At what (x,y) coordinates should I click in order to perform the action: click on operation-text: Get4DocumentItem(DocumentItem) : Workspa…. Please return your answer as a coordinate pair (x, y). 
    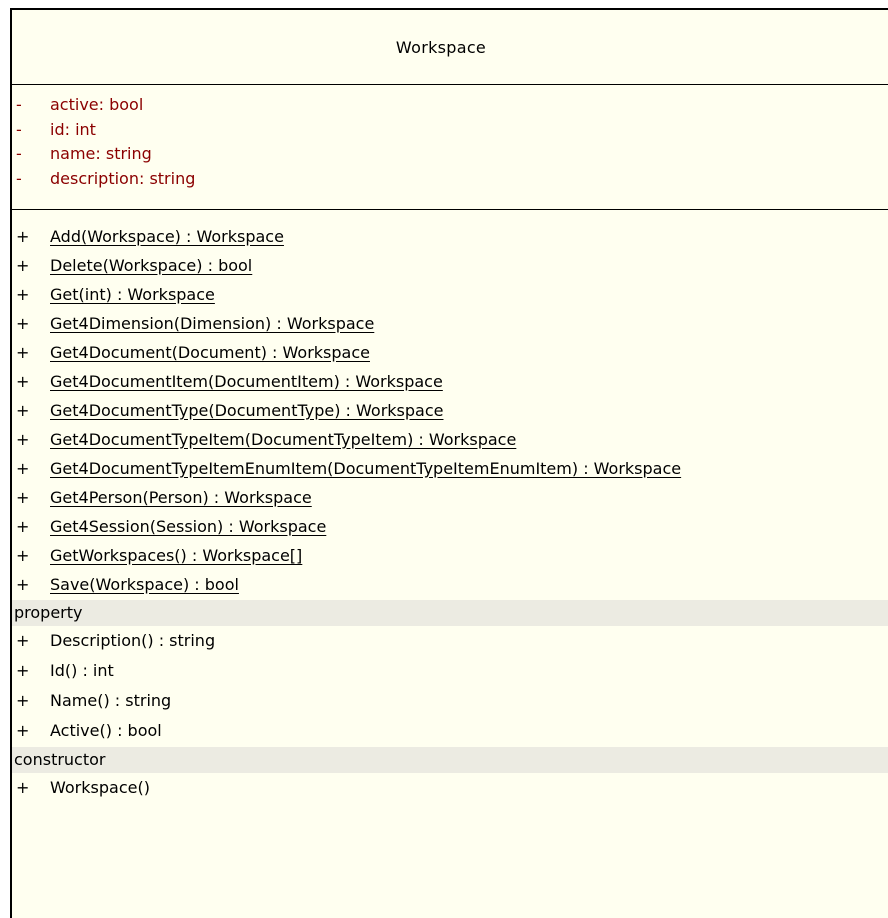
    Looking at the image, I should click on (246, 381).